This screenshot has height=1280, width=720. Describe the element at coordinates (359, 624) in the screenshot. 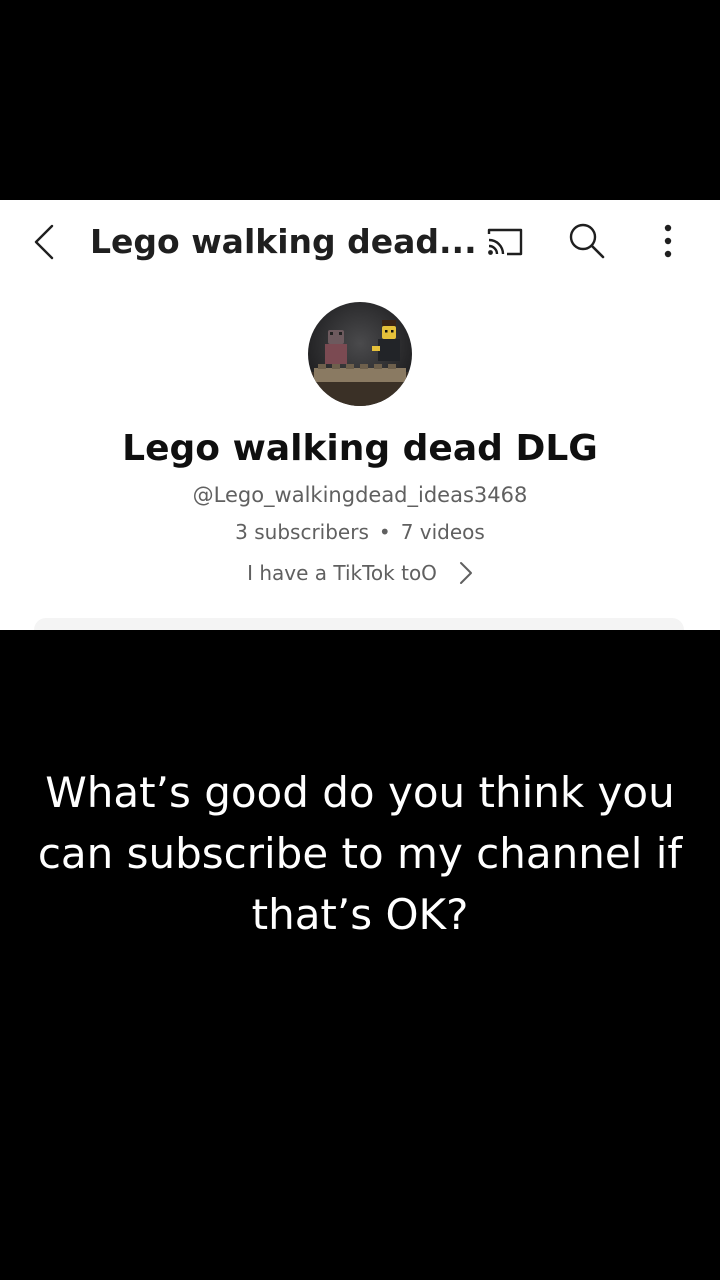

I see `cut-off-button-row` at that location.